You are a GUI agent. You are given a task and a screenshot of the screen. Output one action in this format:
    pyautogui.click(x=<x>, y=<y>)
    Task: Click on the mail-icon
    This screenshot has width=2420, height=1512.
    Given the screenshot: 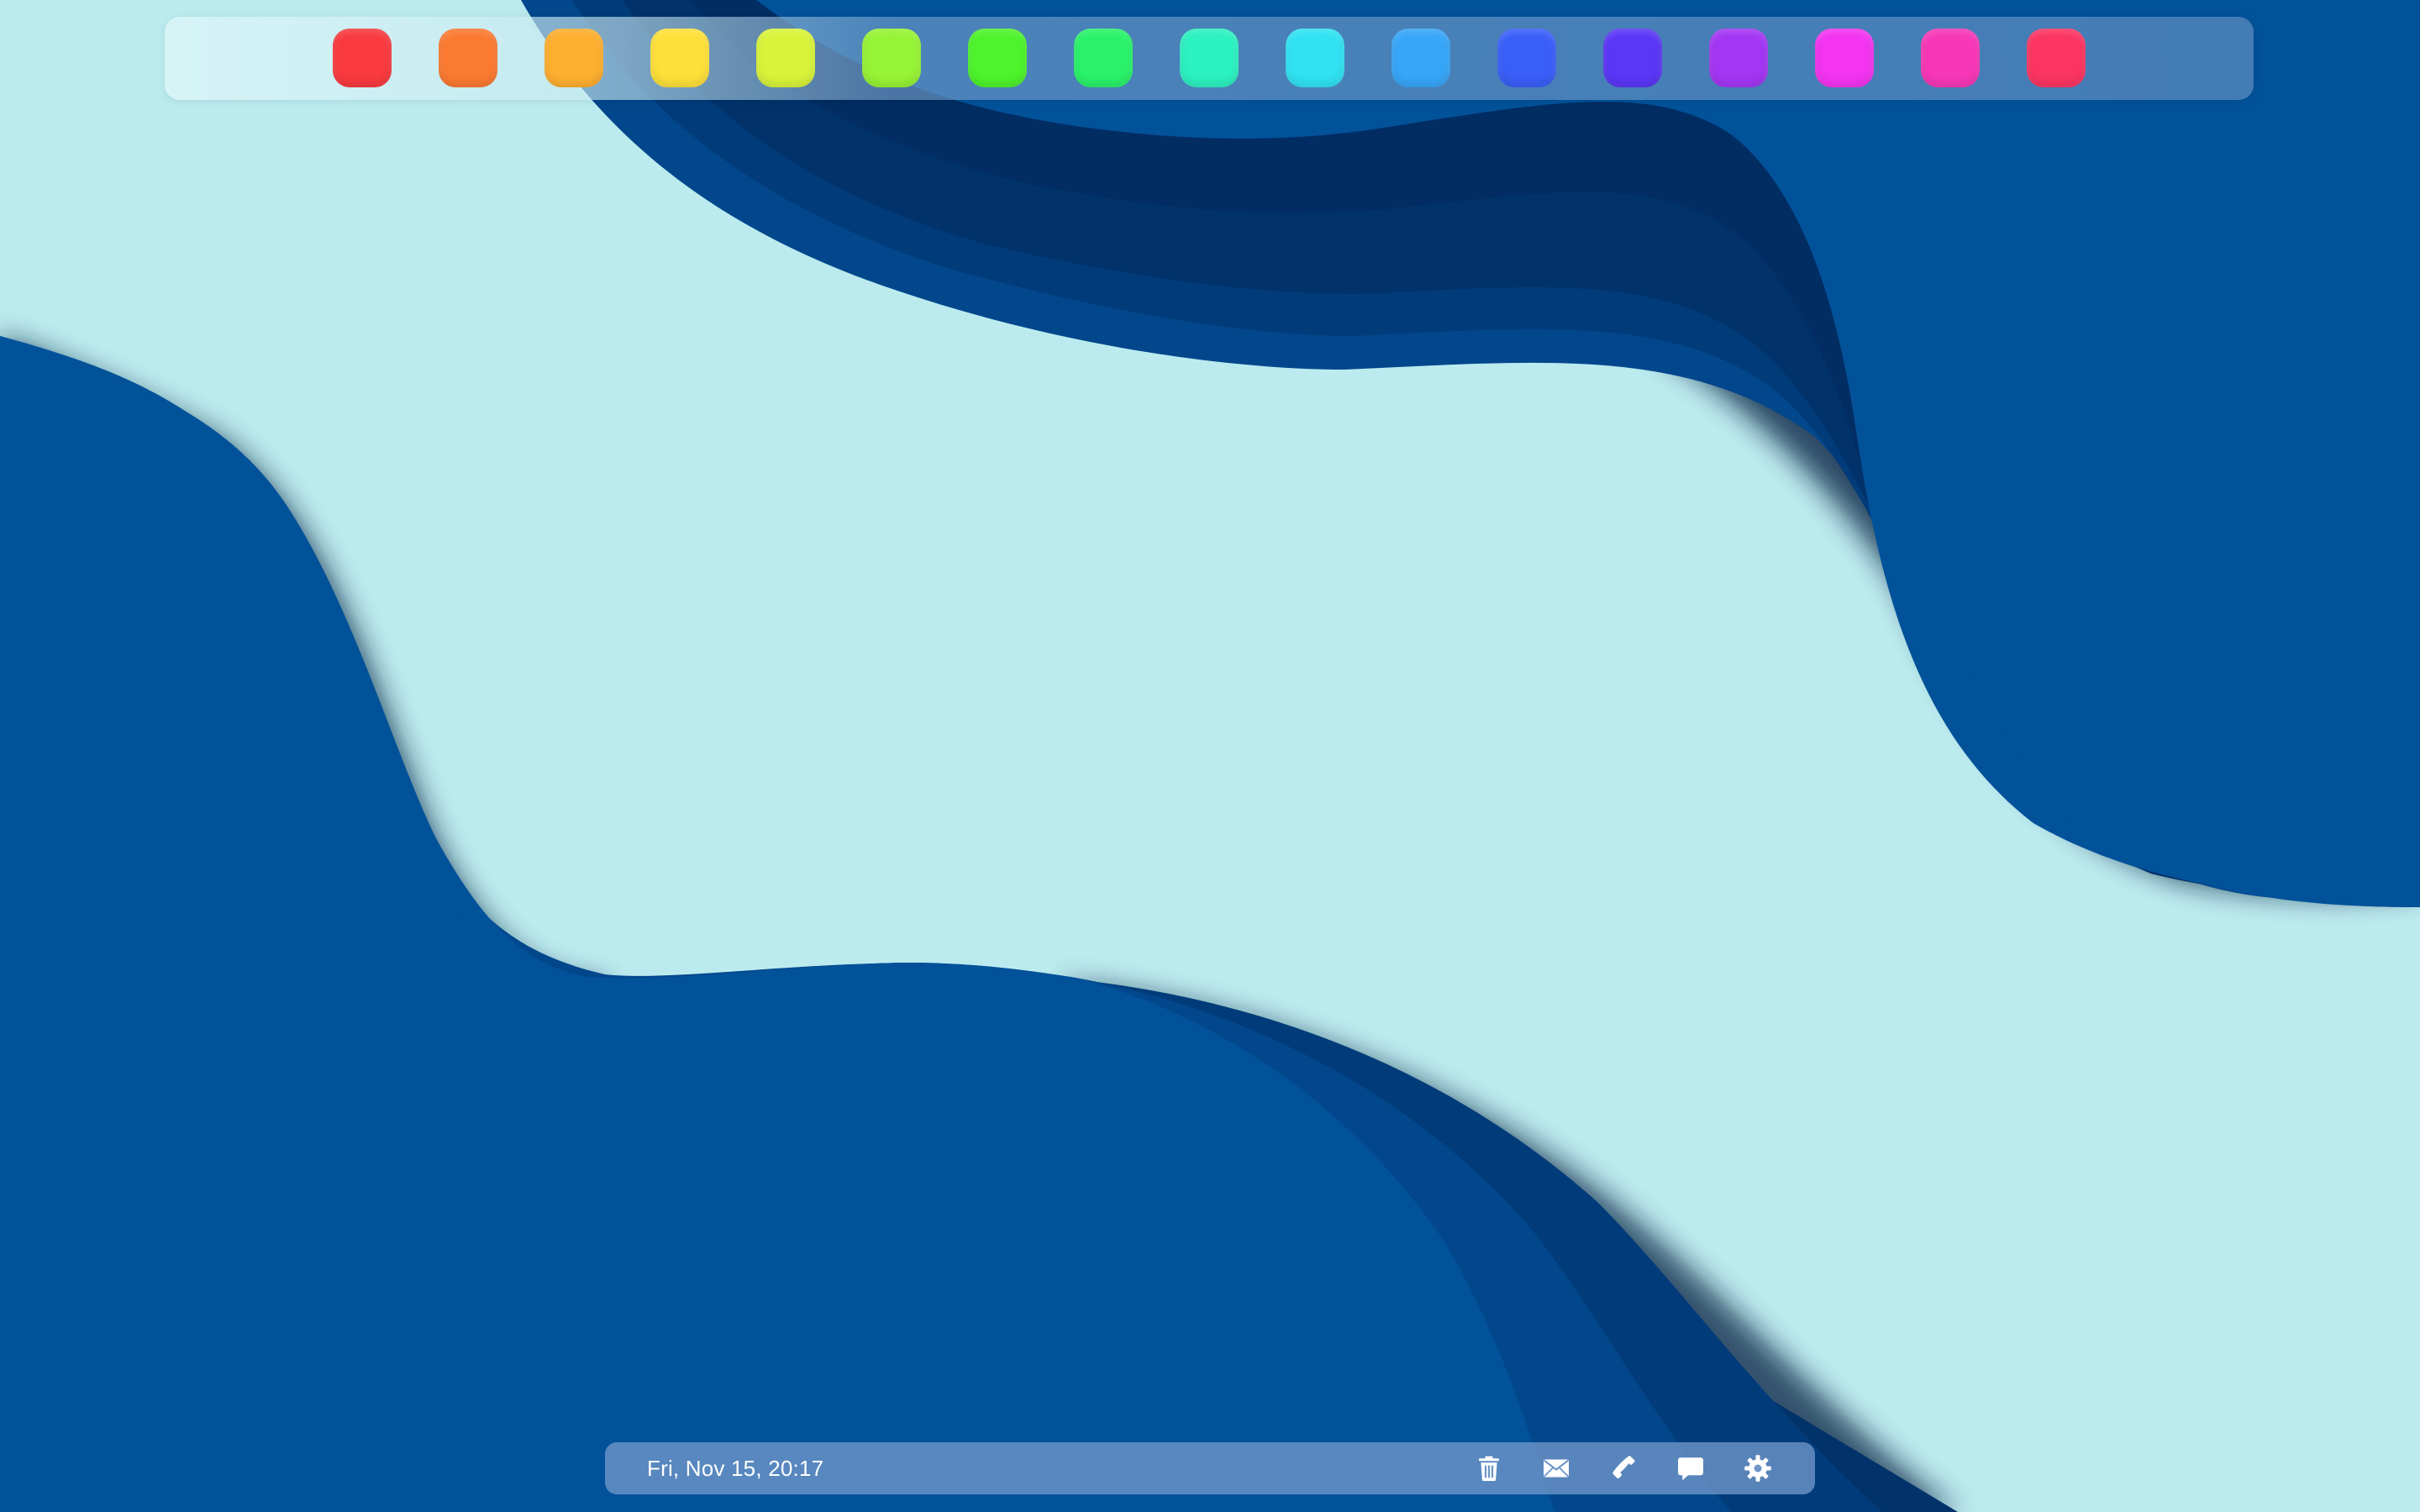 What is the action you would take?
    pyautogui.click(x=1556, y=1468)
    